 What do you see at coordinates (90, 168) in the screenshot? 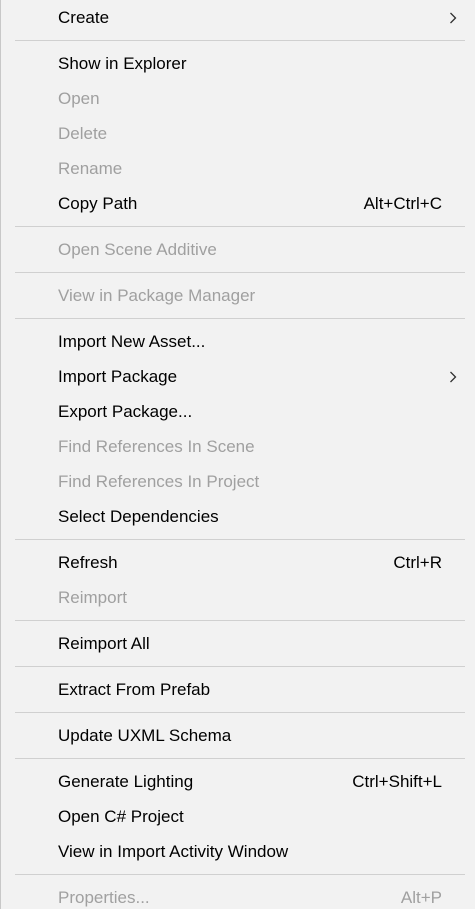
I see `menu-item-label: Rename` at bounding box center [90, 168].